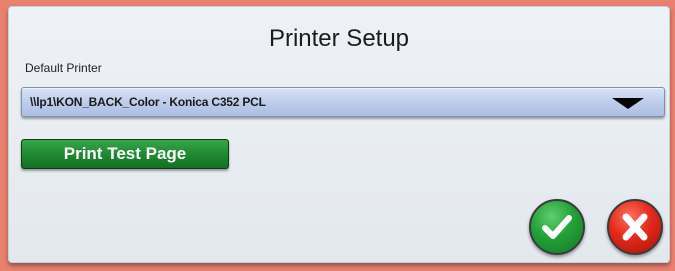  What do you see at coordinates (343, 102) in the screenshot?
I see `default-printer-dropdown: \\lp1\KON_BACK_Color - Konica C352 PCL` at bounding box center [343, 102].